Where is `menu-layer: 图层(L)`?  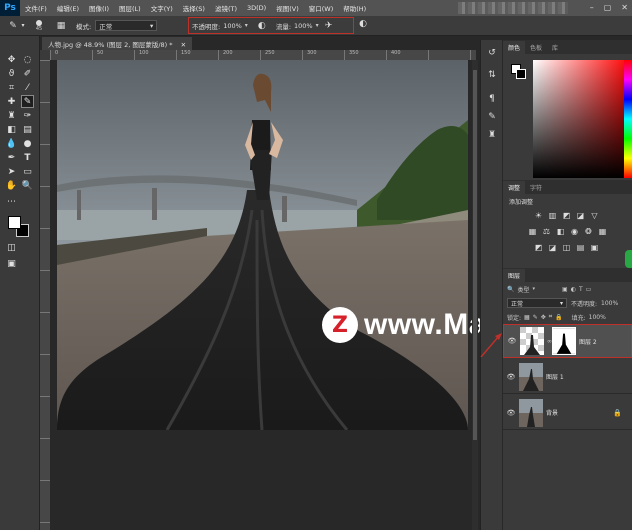
menu-layer: 图层(L) is located at coordinates (130, 8).